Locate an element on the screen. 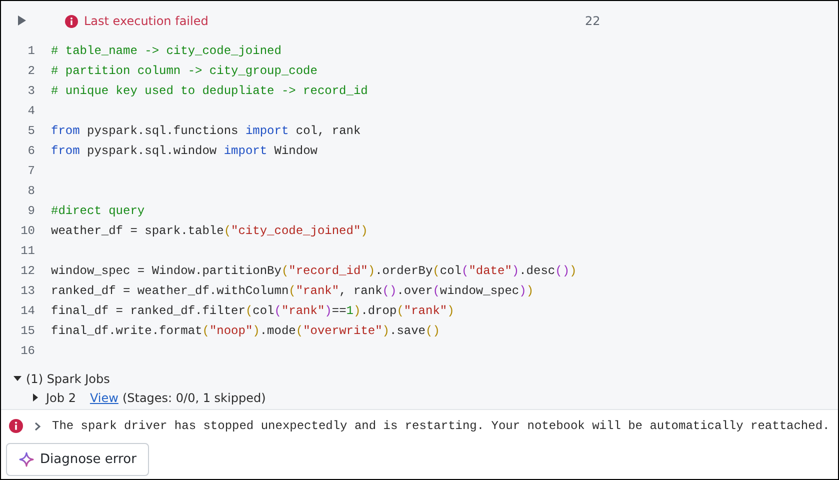  code-line: from pyspark.sql.functions import col, rank is located at coordinates (206, 131).